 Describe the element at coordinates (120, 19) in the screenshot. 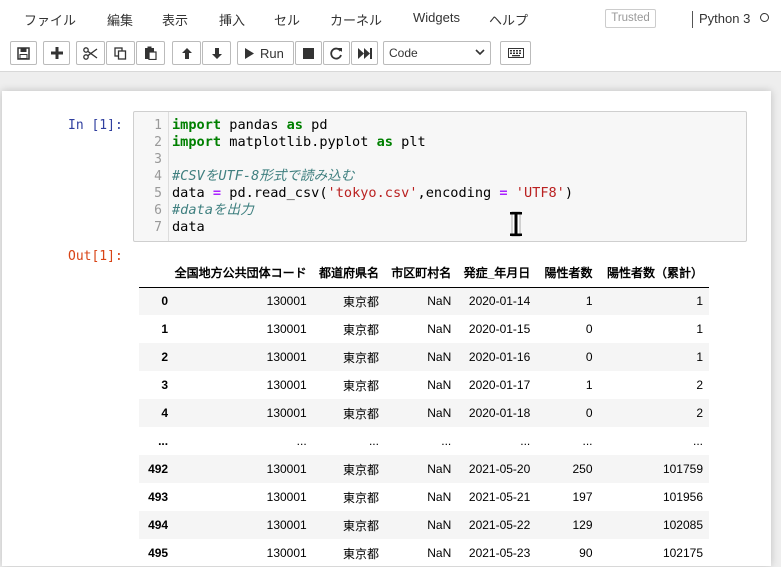

I see `menu-edit: 編集` at that location.